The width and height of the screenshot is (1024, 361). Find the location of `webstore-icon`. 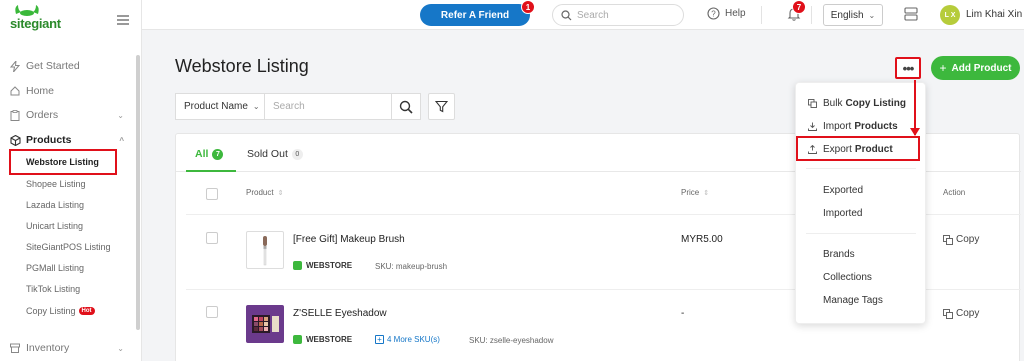

webstore-icon is located at coordinates (297, 265).